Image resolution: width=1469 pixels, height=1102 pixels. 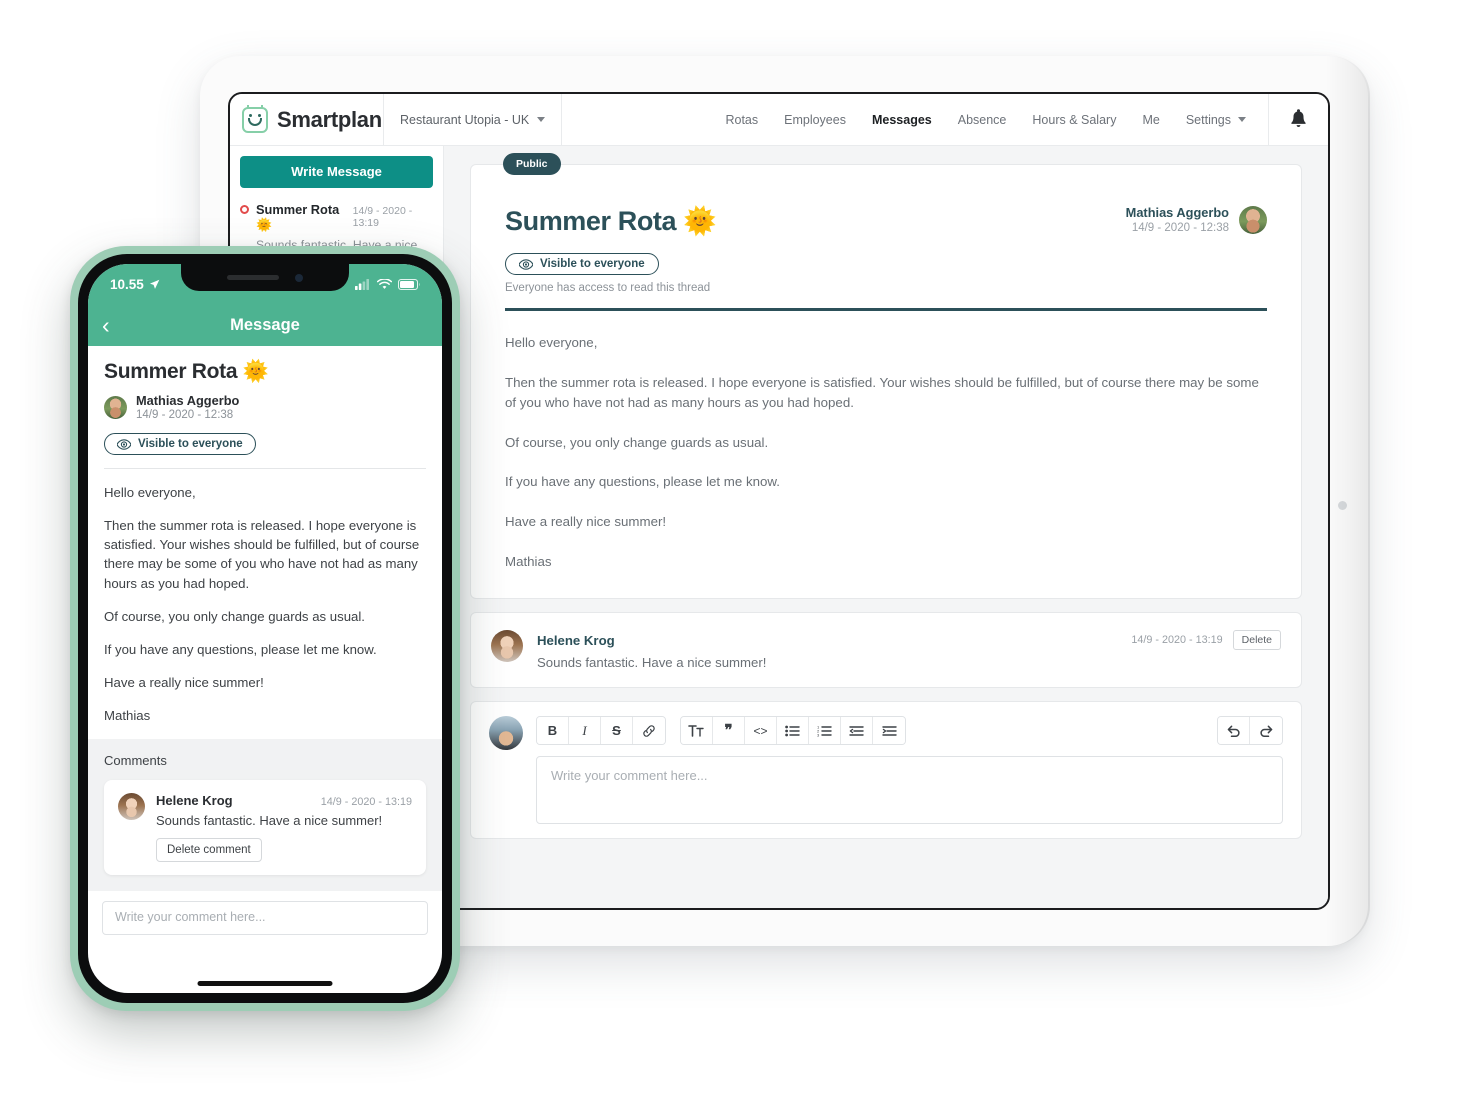 I want to click on blockquote-icon: ❞, so click(x=729, y=731).